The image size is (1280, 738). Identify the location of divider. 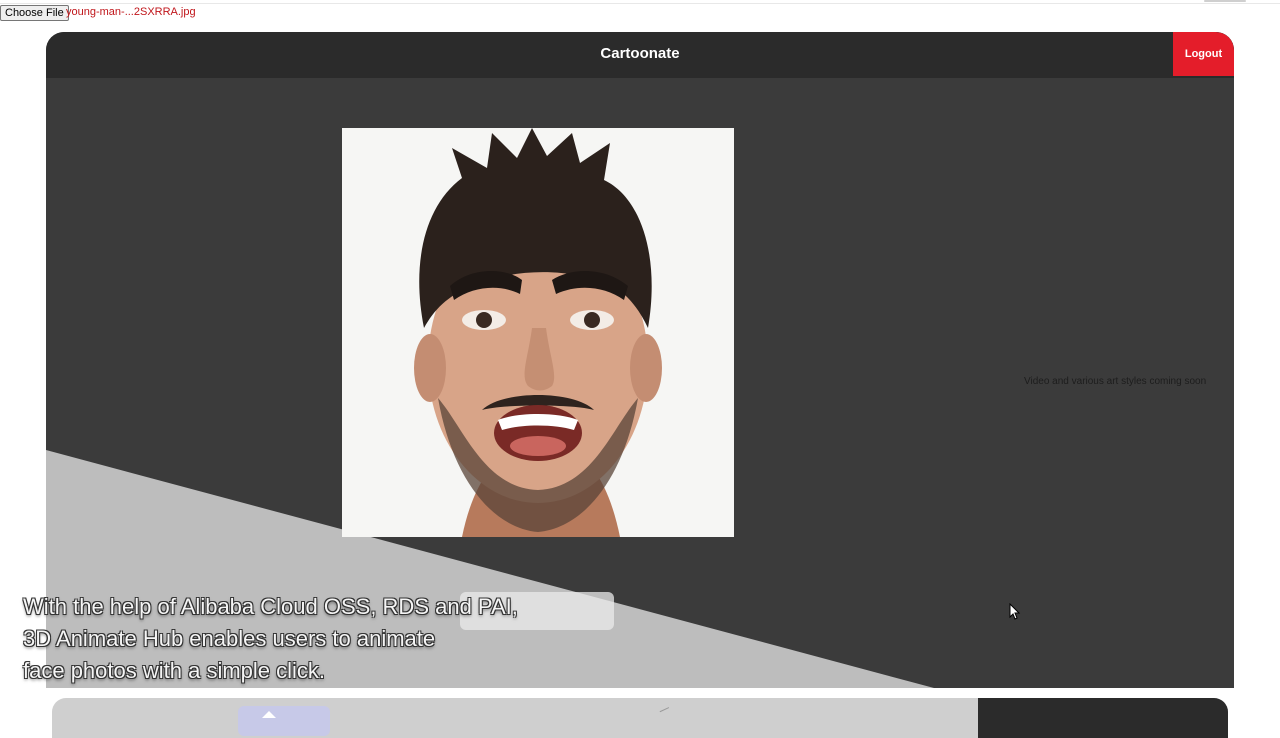
(640, 3).